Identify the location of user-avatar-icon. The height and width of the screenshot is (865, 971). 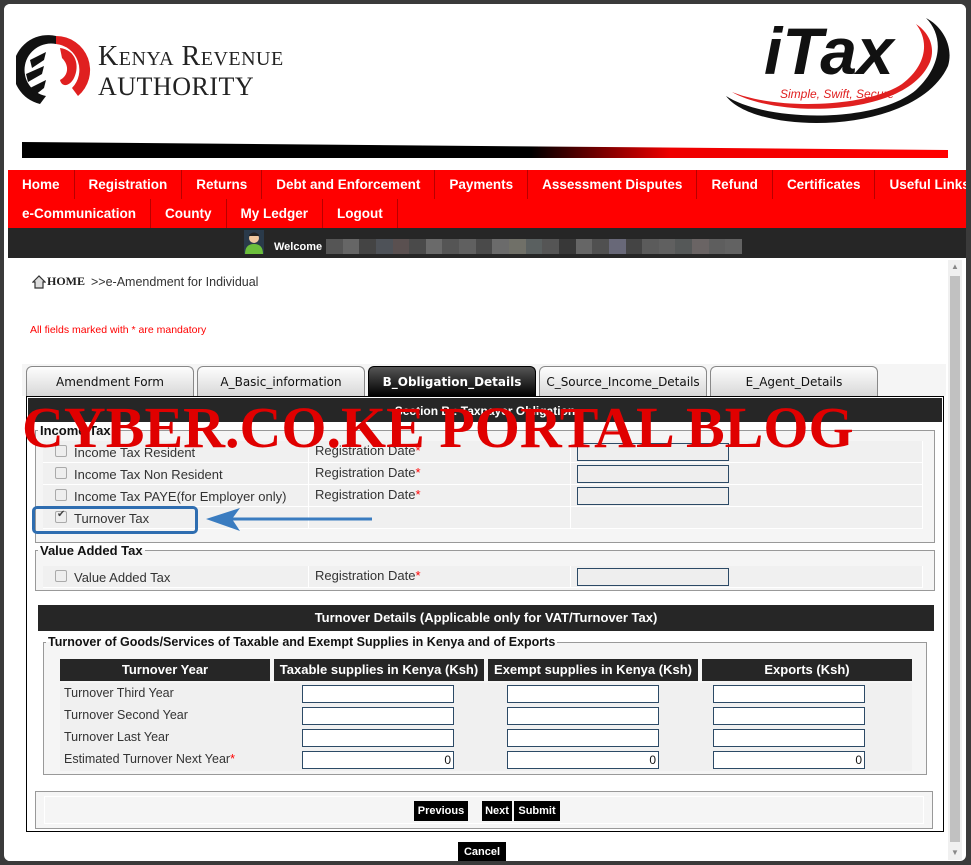
(254, 242).